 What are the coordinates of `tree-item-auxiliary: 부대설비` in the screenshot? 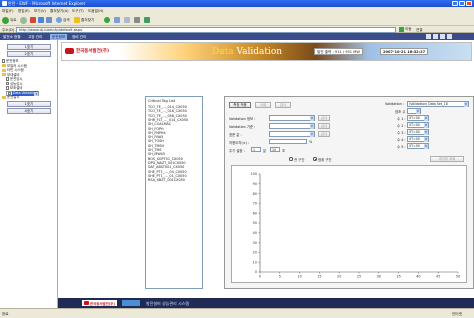 It's located at (10, 75).